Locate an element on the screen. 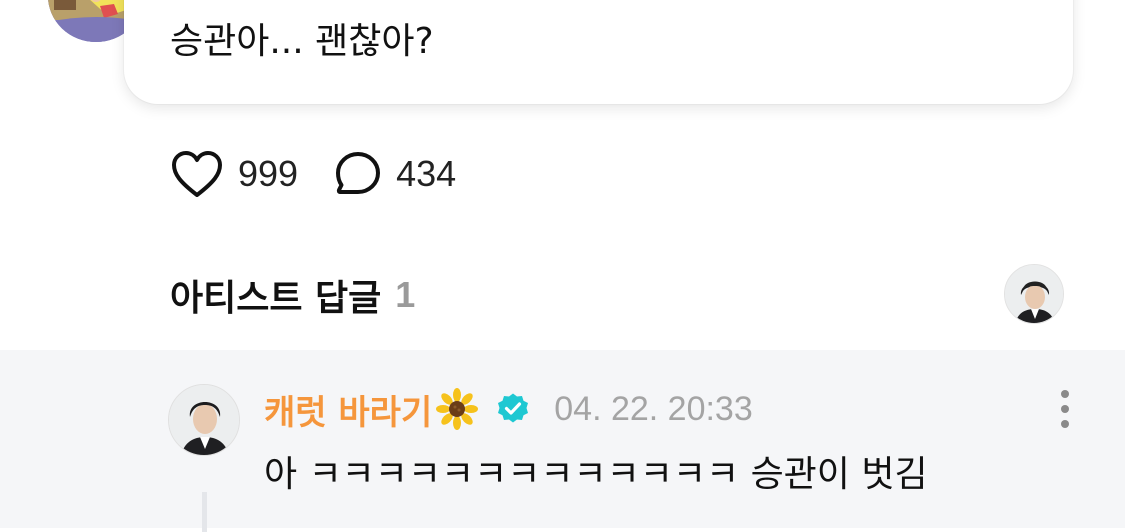  like-count: 999 is located at coordinates (268, 173).